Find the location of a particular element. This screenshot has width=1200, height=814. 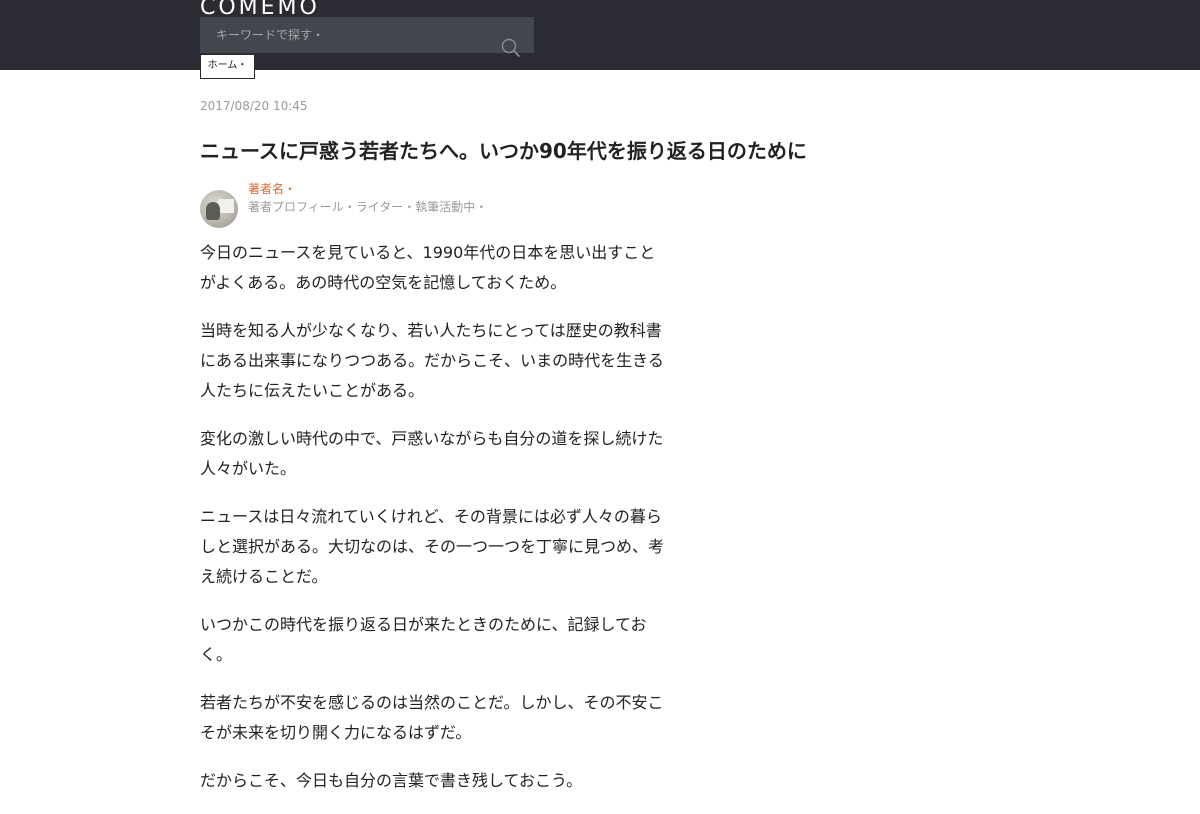

search-icon is located at coordinates (511, 48).